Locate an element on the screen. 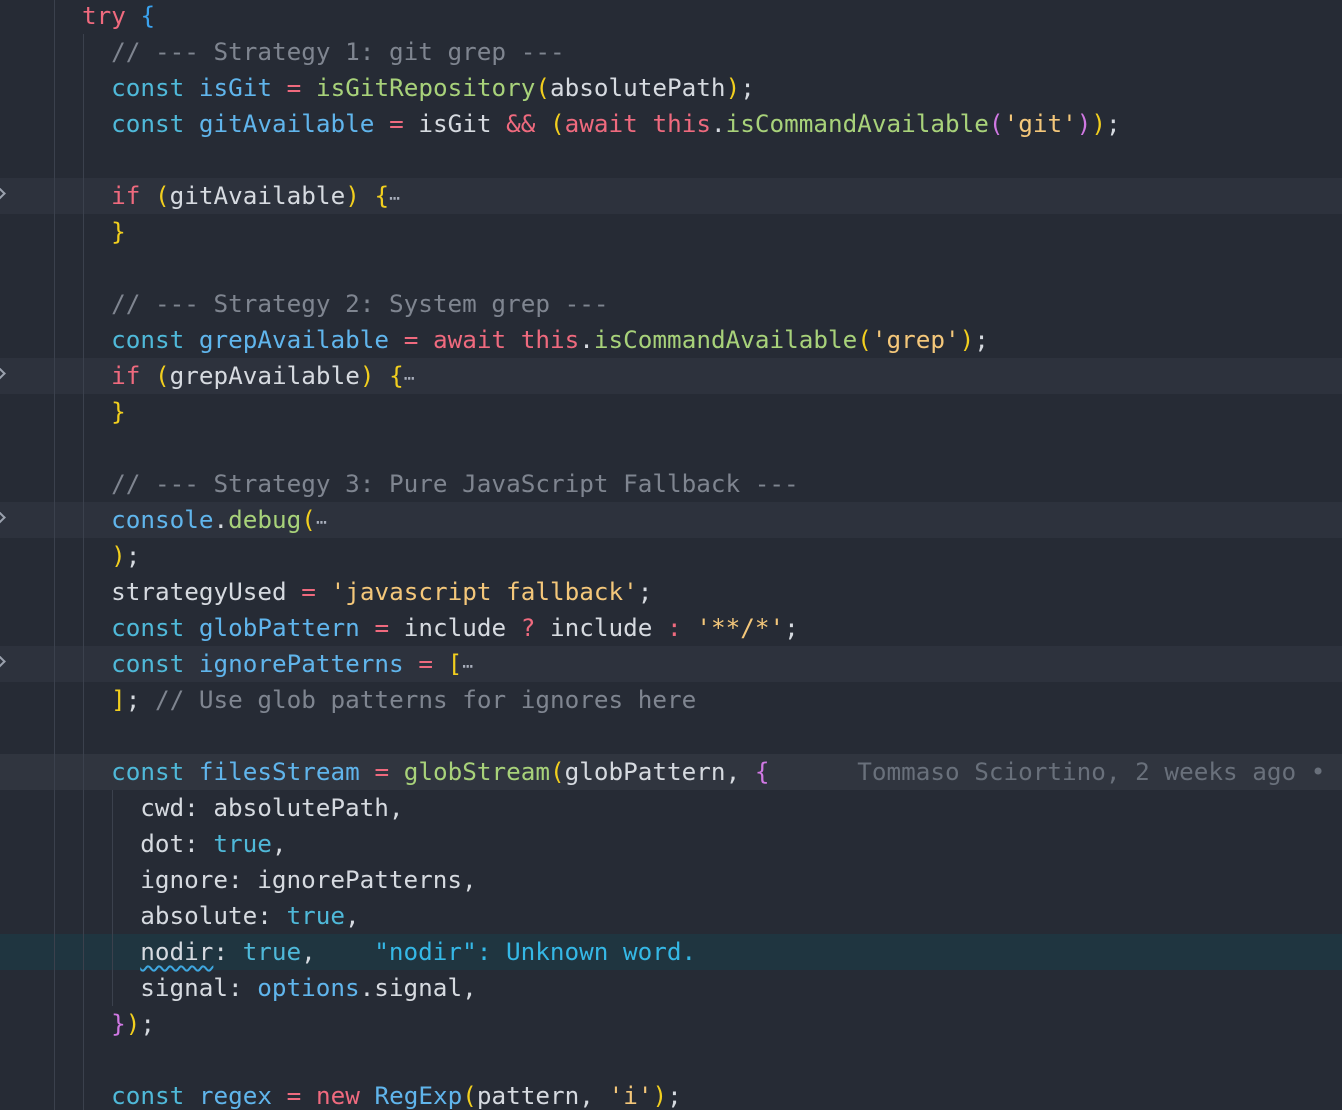 The width and height of the screenshot is (1342, 1110). code-line: try { is located at coordinates (671, 17).